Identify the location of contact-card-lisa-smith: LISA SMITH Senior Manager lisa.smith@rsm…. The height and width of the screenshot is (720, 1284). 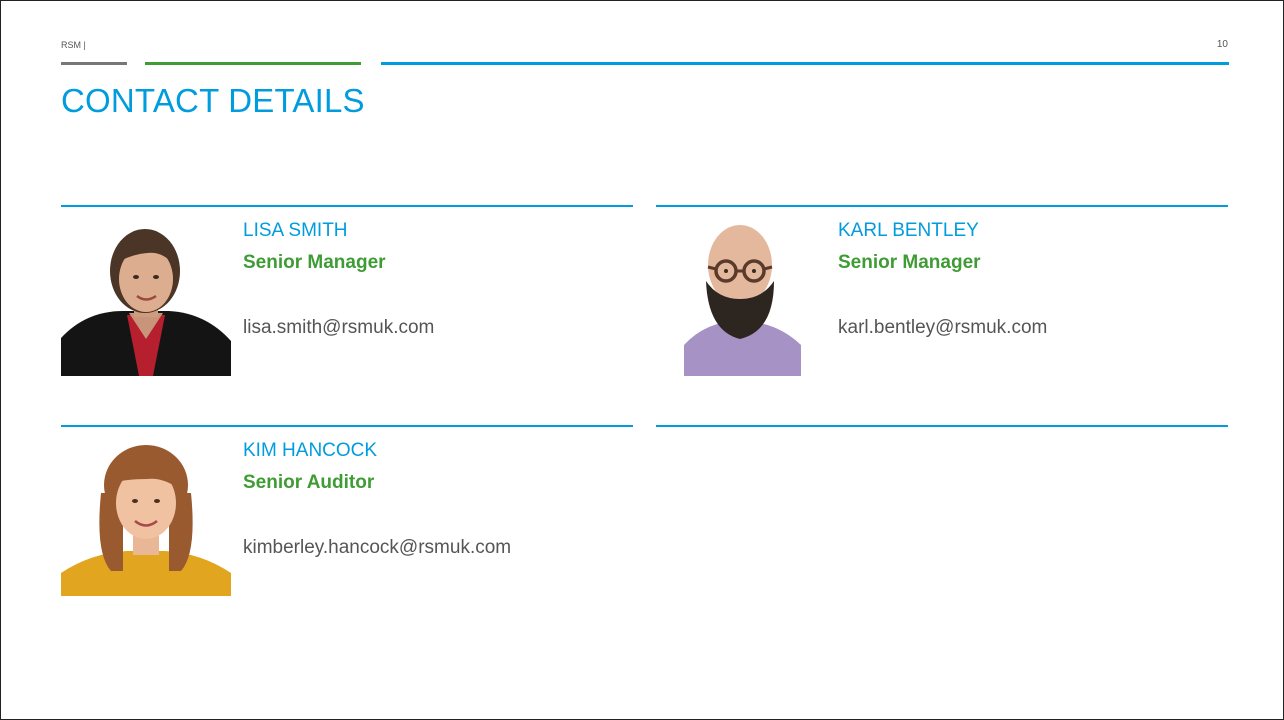
(347, 292).